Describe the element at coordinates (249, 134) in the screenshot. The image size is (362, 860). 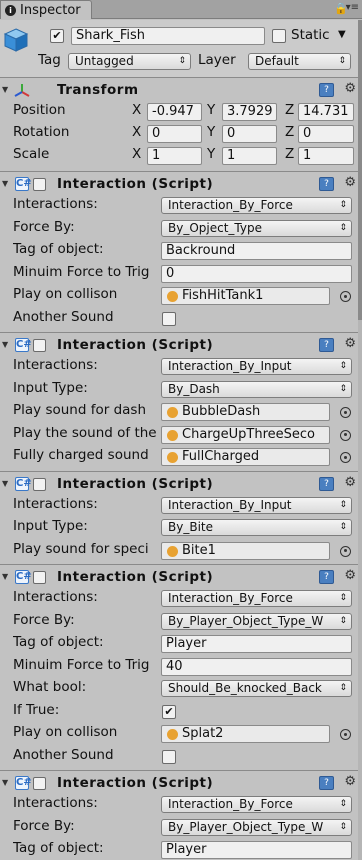
I see `transform-rotation-y-field: 0` at that location.